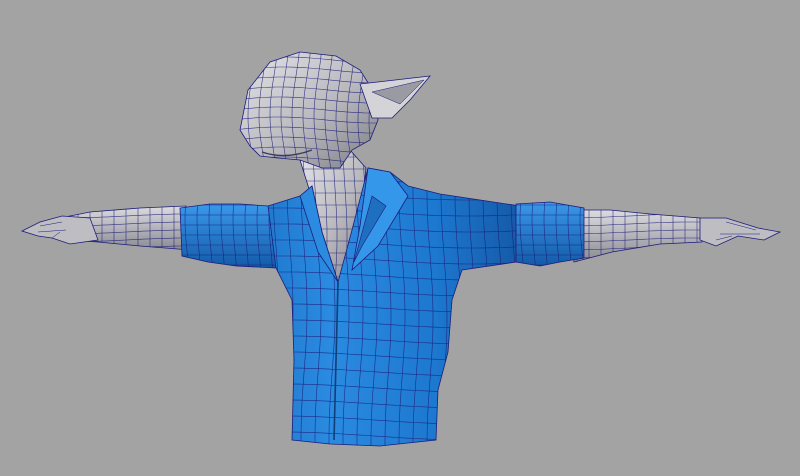  Describe the element at coordinates (328, 106) in the screenshot. I see `head` at that location.